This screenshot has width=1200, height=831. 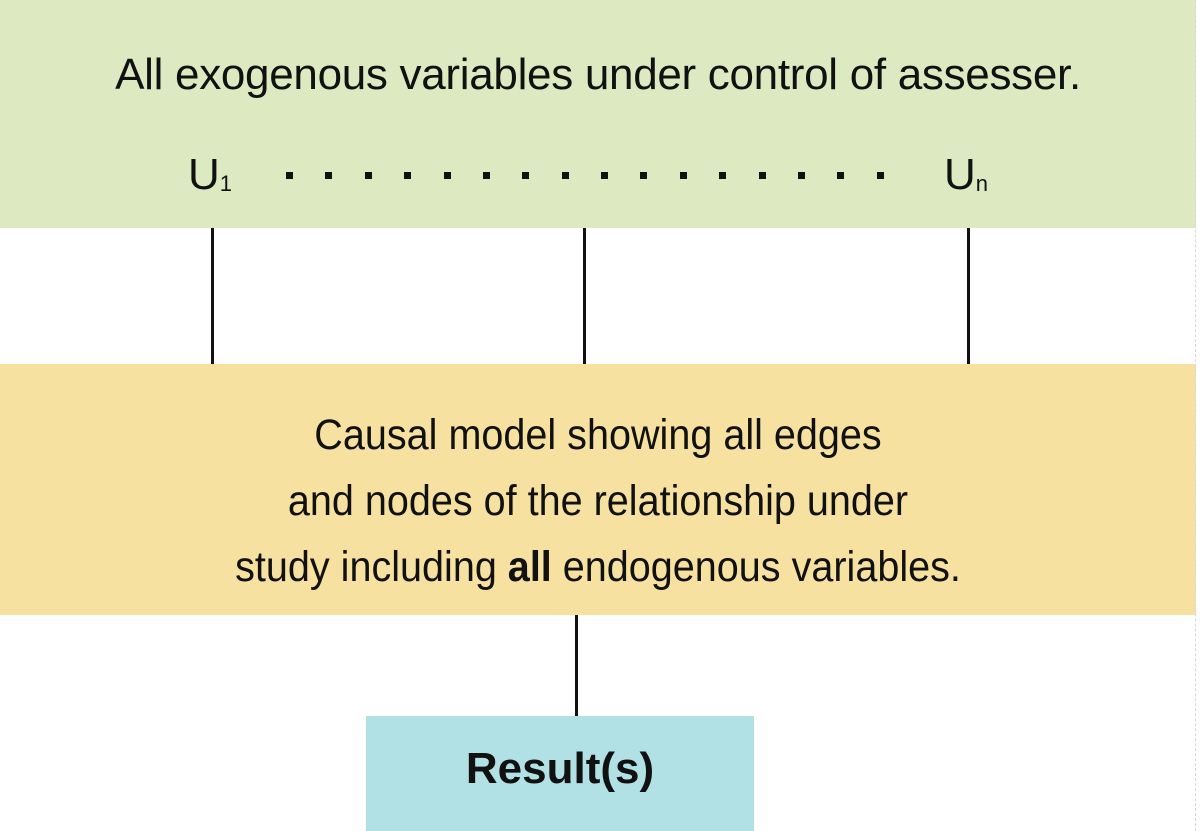 What do you see at coordinates (210, 174) in the screenshot?
I see `variable-u1: U1` at bounding box center [210, 174].